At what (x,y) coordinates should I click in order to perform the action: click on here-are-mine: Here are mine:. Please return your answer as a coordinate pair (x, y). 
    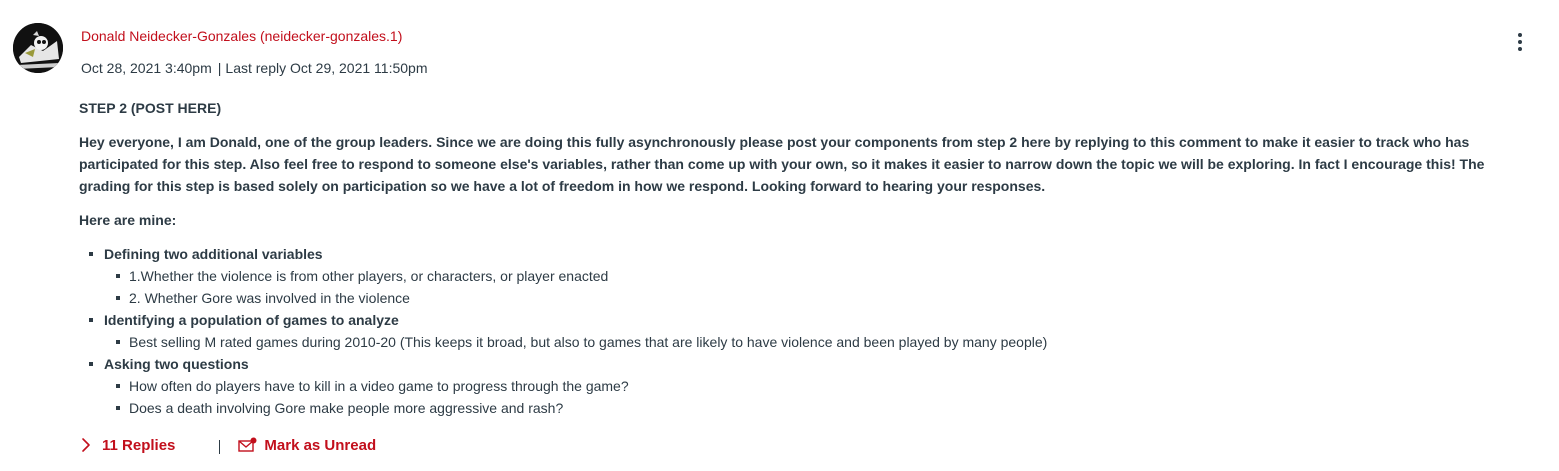
    Looking at the image, I should click on (128, 220).